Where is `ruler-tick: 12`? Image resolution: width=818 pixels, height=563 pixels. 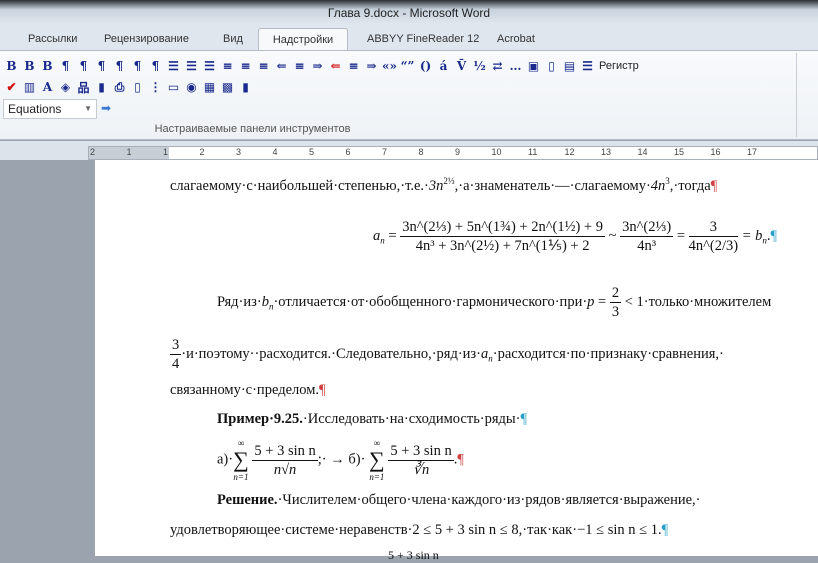
ruler-tick: 12 is located at coordinates (569, 152).